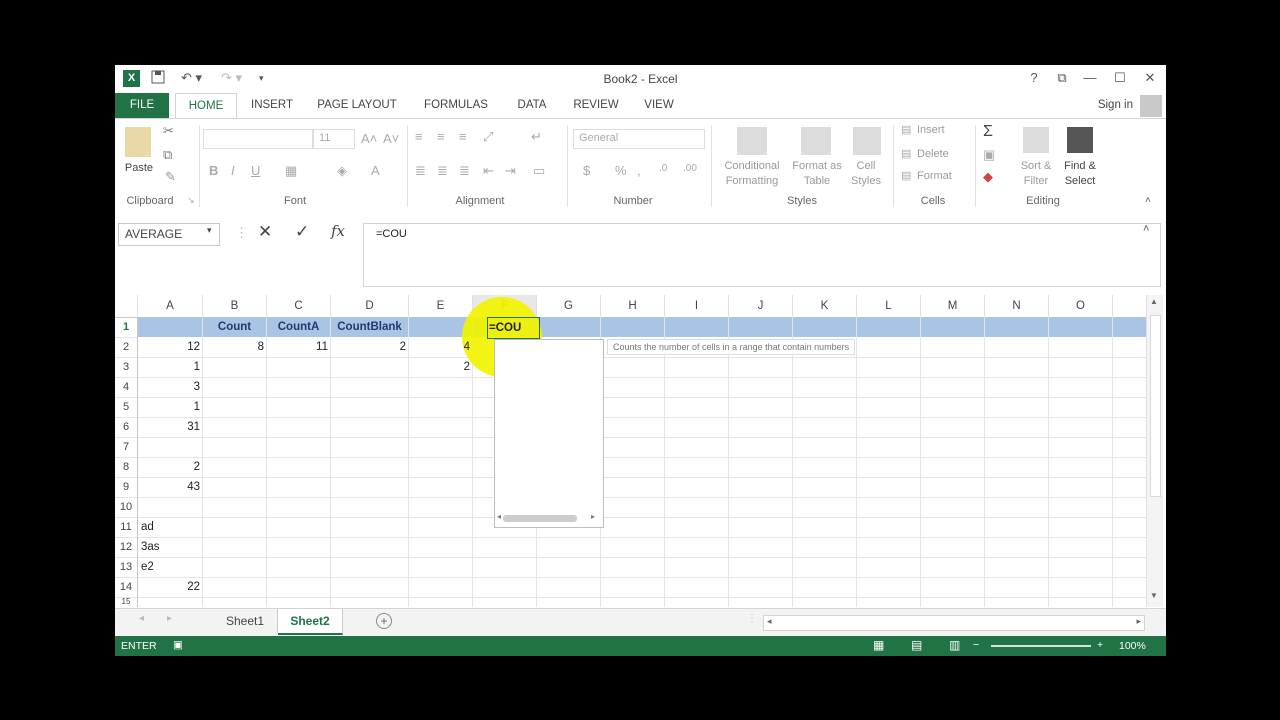 This screenshot has width=1280, height=720. What do you see at coordinates (391, 138) in the screenshot?
I see `shrink-font-icon: A˅` at bounding box center [391, 138].